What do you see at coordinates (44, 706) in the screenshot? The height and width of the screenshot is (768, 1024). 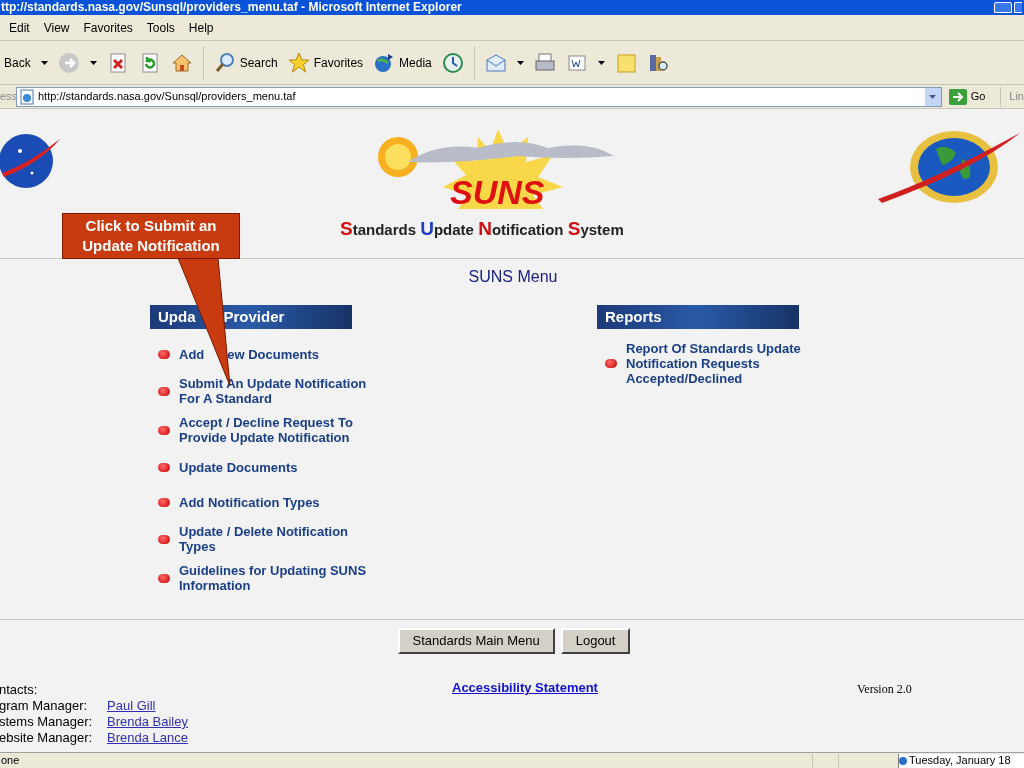 I see `contact-role: gram Manager:` at bounding box center [44, 706].